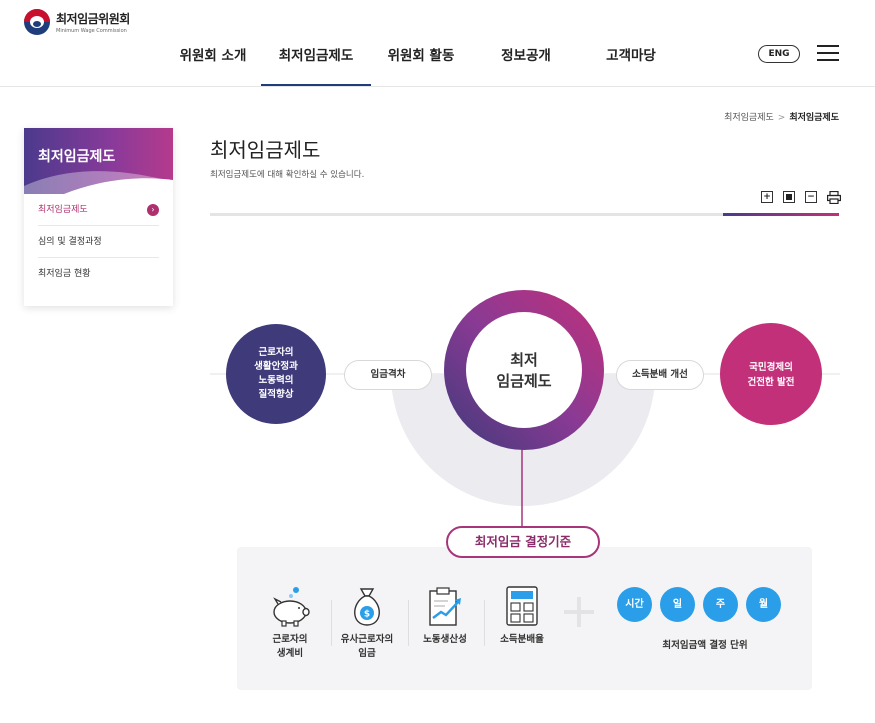 Image resolution: width=875 pixels, height=723 pixels. Describe the element at coordinates (276, 366) in the screenshot. I see `left-circle-line-2: 생활안정과` at that location.